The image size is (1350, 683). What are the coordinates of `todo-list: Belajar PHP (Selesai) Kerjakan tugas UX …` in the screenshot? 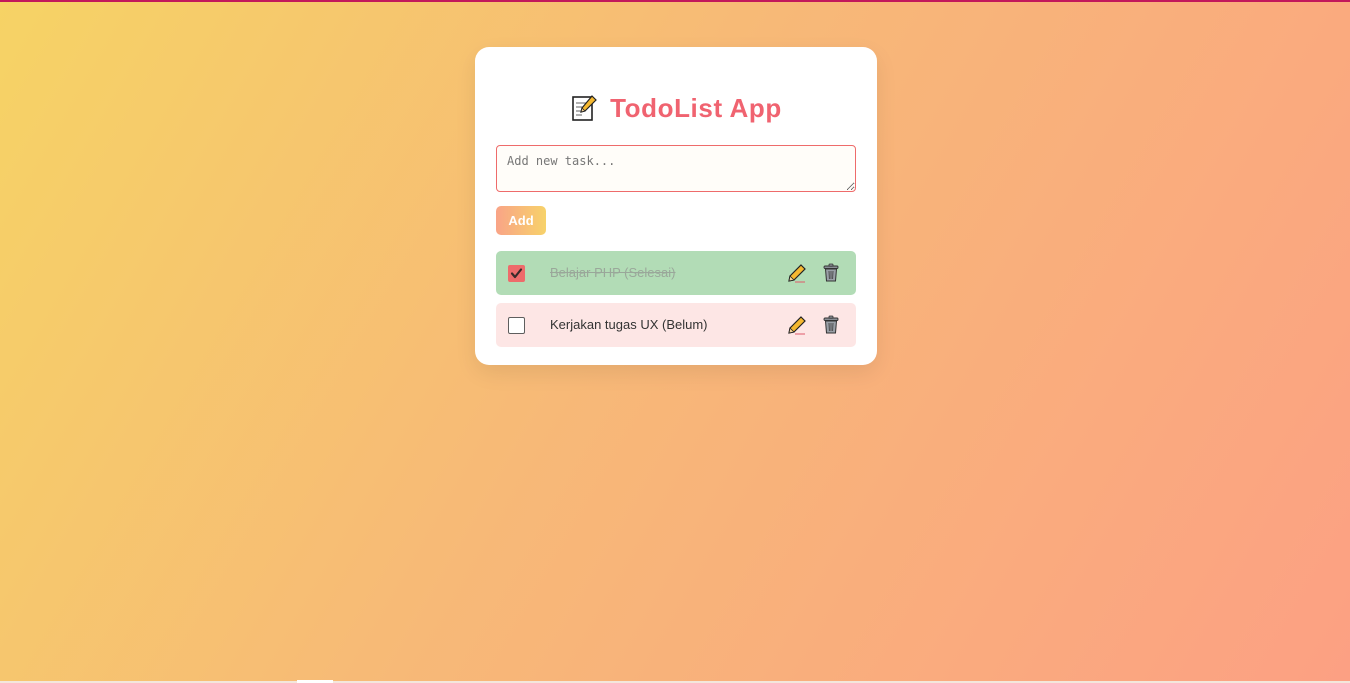 It's located at (676, 303).